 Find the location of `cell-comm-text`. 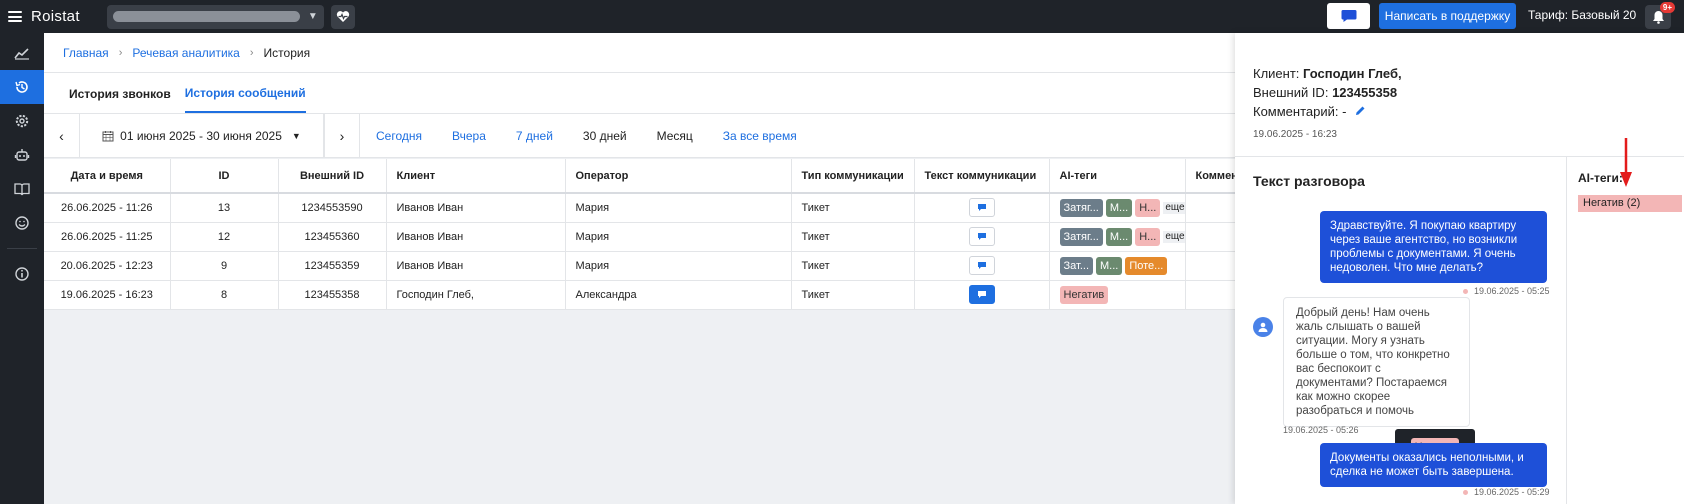

cell-comm-text is located at coordinates (982, 295).